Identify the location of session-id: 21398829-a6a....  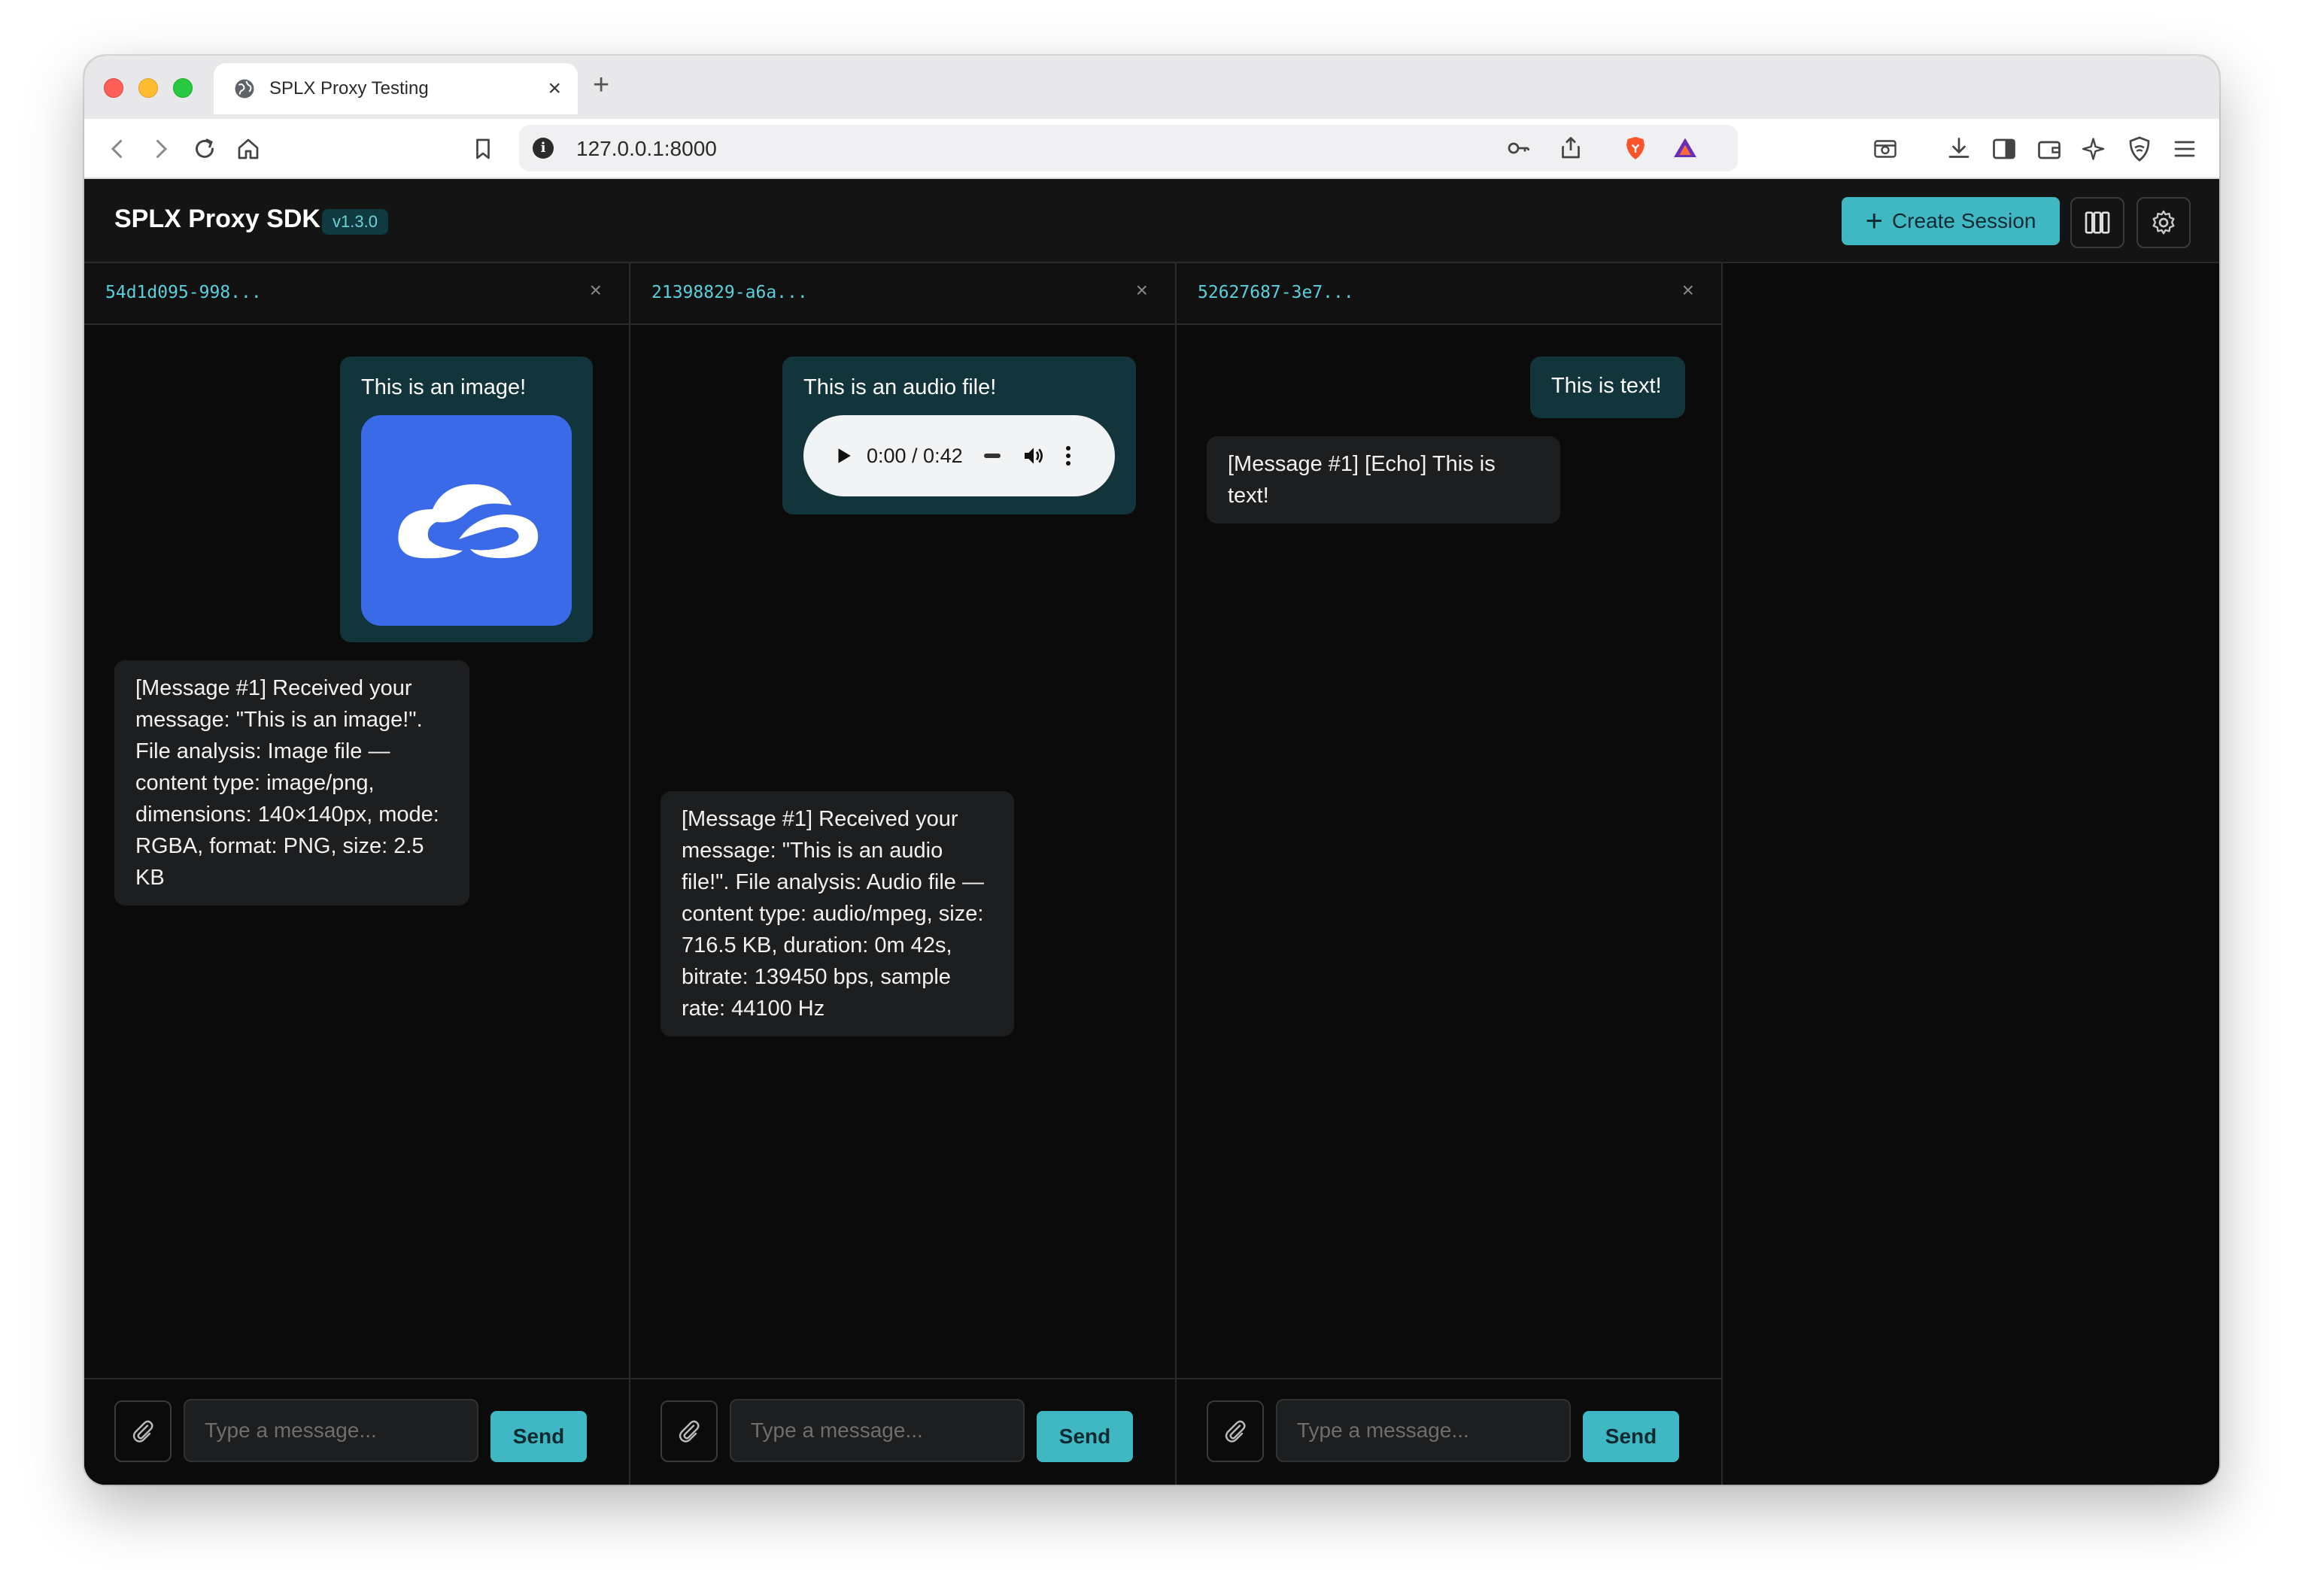
(729, 292).